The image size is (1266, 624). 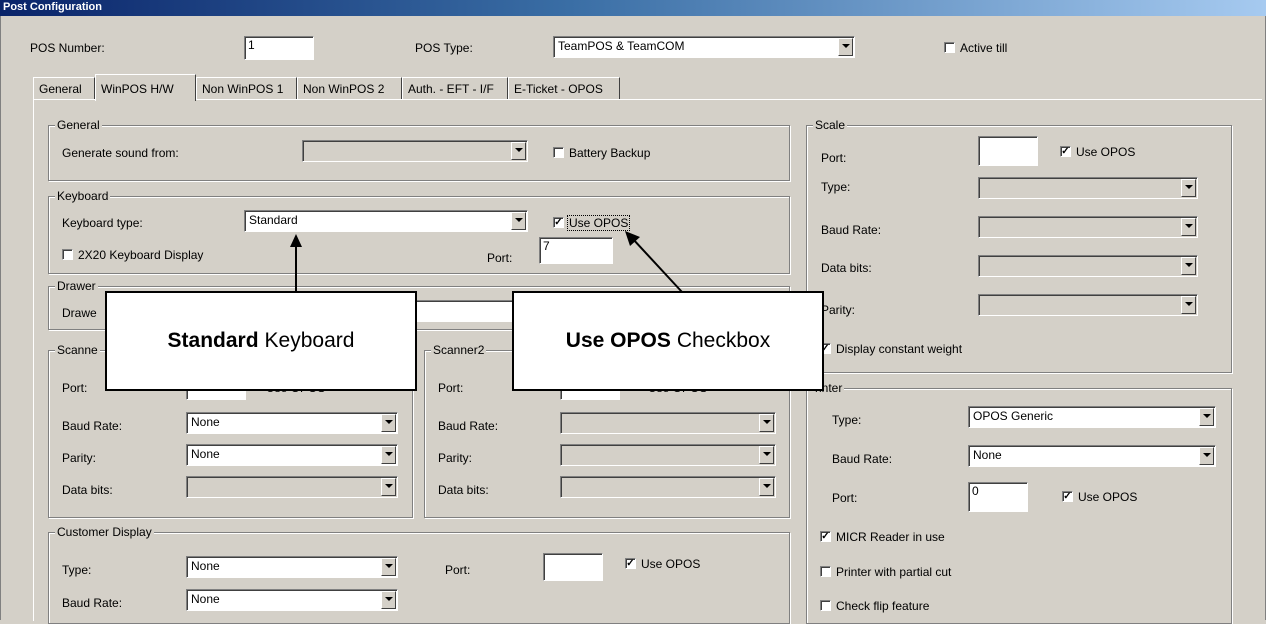 What do you see at coordinates (120, 153) in the screenshot?
I see `sound-label: Generate sound from:` at bounding box center [120, 153].